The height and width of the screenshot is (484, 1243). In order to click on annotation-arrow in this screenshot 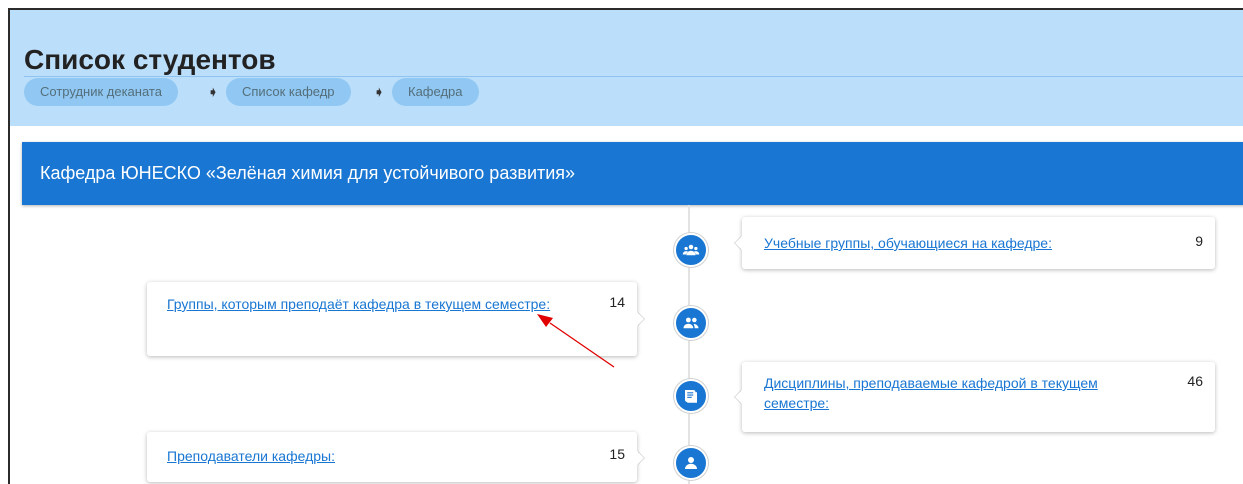, I will do `click(576, 341)`.